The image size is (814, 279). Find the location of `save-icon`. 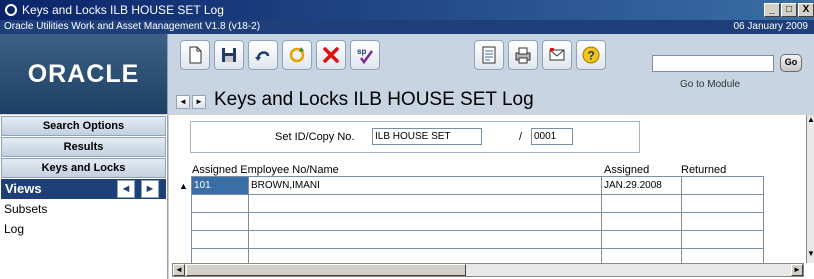

save-icon is located at coordinates (229, 55).